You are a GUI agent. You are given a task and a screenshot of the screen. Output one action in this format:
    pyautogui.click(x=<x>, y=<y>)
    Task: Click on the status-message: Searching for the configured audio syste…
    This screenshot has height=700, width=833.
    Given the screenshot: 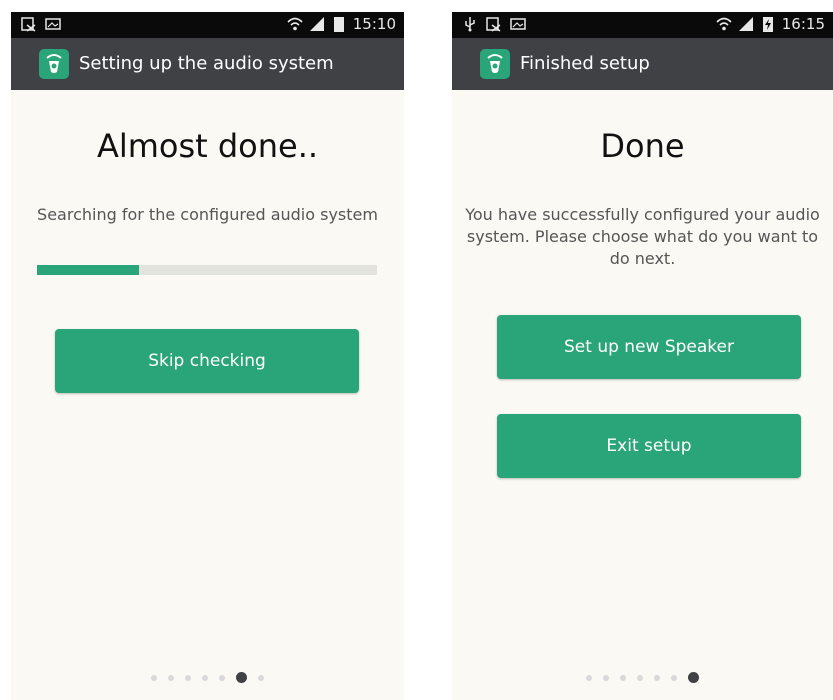 What is the action you would take?
    pyautogui.click(x=207, y=214)
    